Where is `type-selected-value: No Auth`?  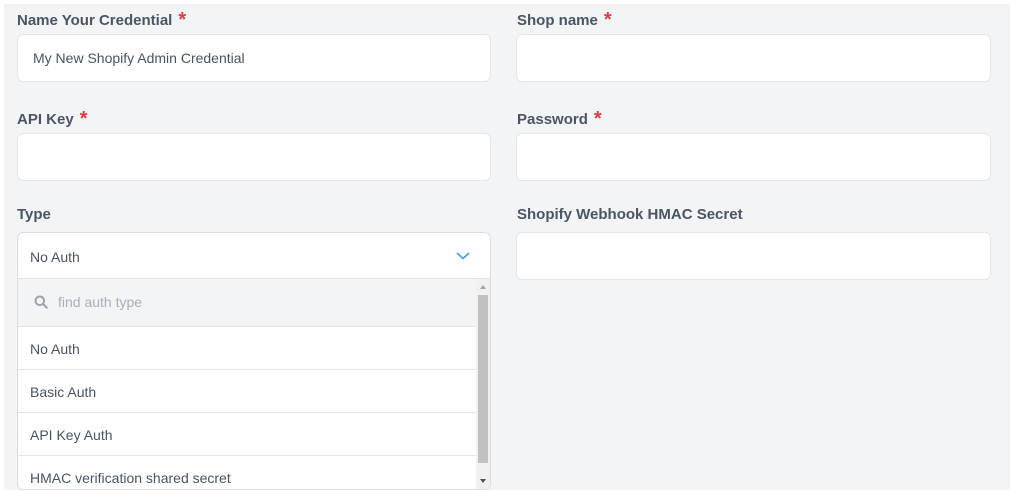
type-selected-value: No Auth is located at coordinates (55, 257).